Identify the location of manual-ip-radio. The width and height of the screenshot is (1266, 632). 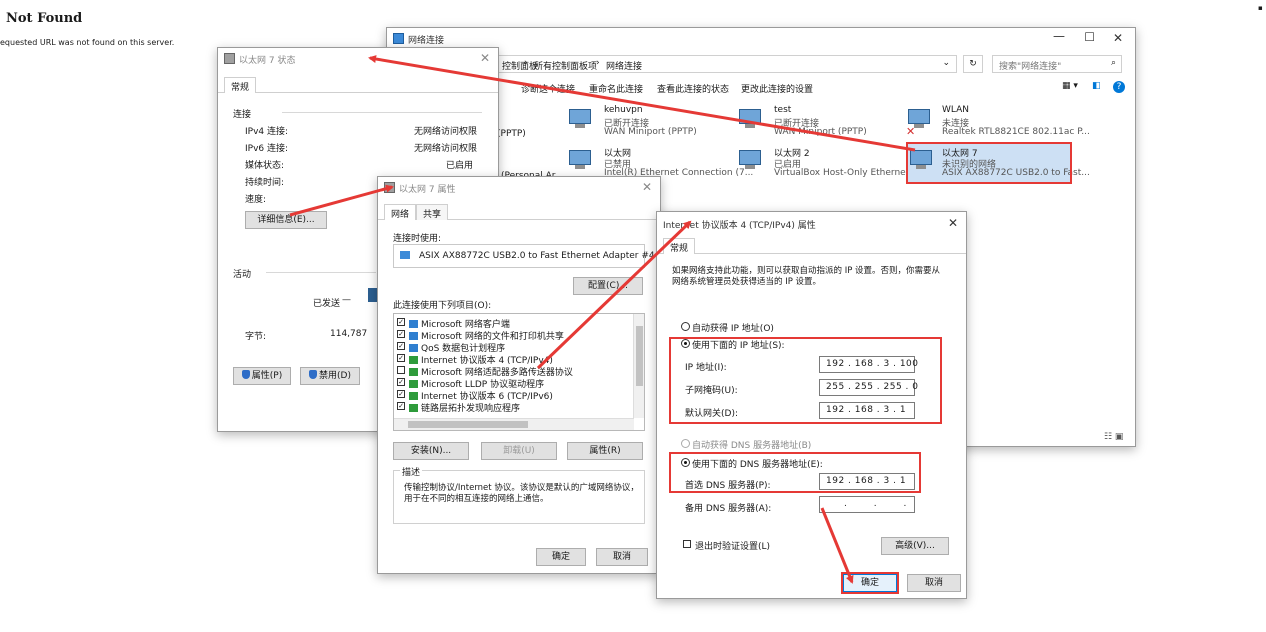
(685, 343).